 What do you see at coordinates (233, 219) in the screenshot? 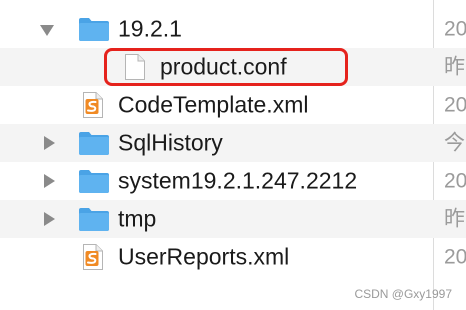
I see `list-row-tmp: tmp 昨` at bounding box center [233, 219].